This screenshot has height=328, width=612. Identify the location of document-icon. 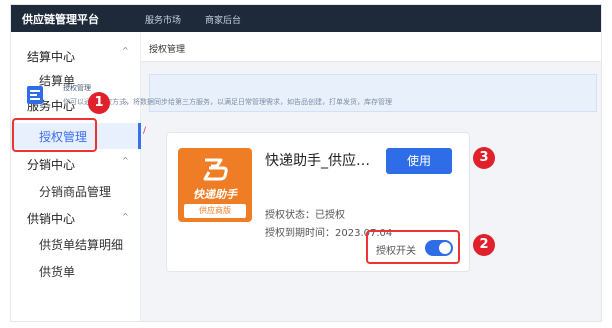
(35, 95).